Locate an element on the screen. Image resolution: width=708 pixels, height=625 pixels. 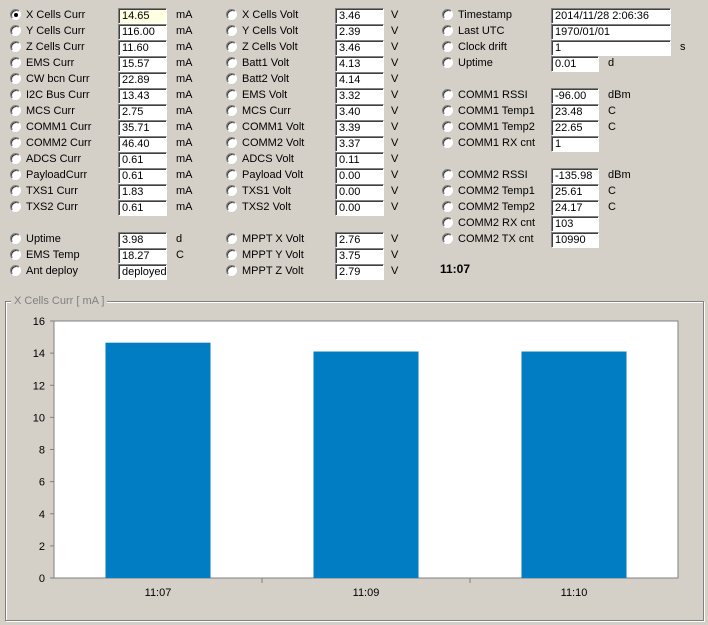
y-tick-label: 0 is located at coordinates (42, 579).